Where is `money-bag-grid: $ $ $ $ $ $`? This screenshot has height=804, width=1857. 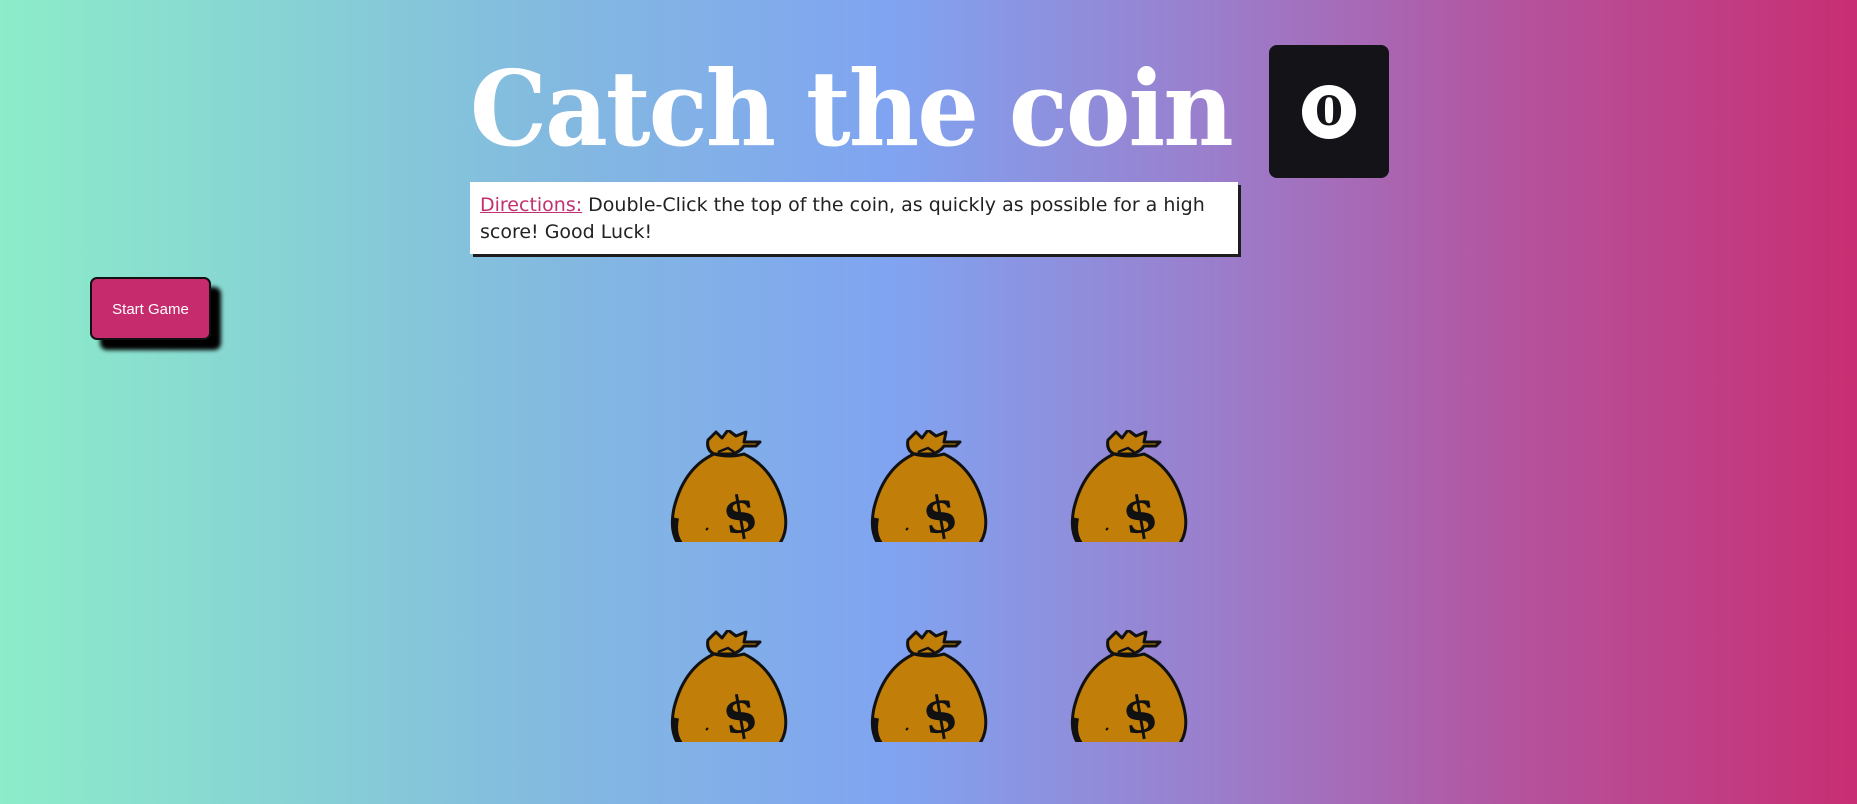
money-bag-grid: $ $ $ $ $ $ is located at coordinates (930, 586).